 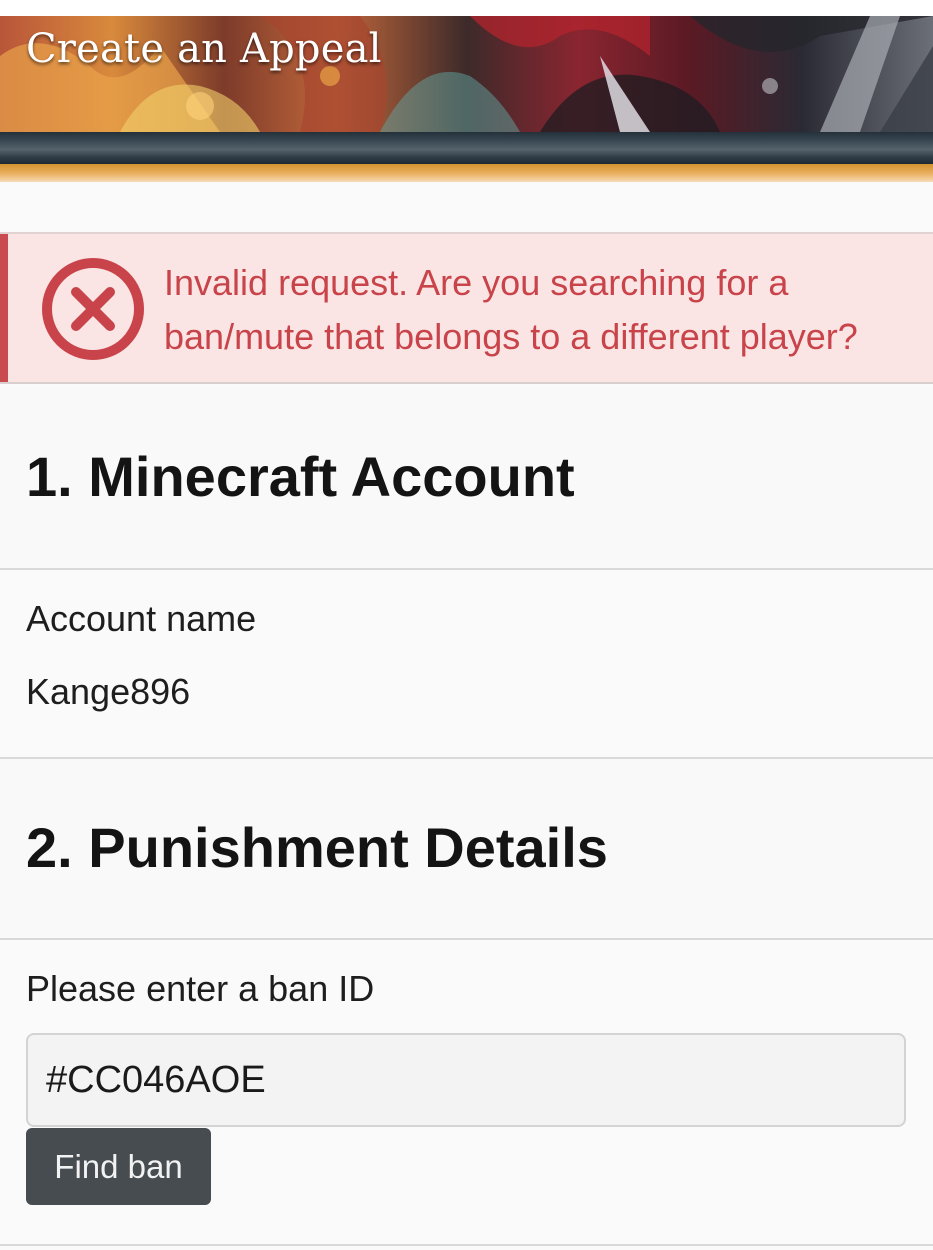 I want to click on account-section-header: 1. Minecraft Account, so click(x=466, y=477).